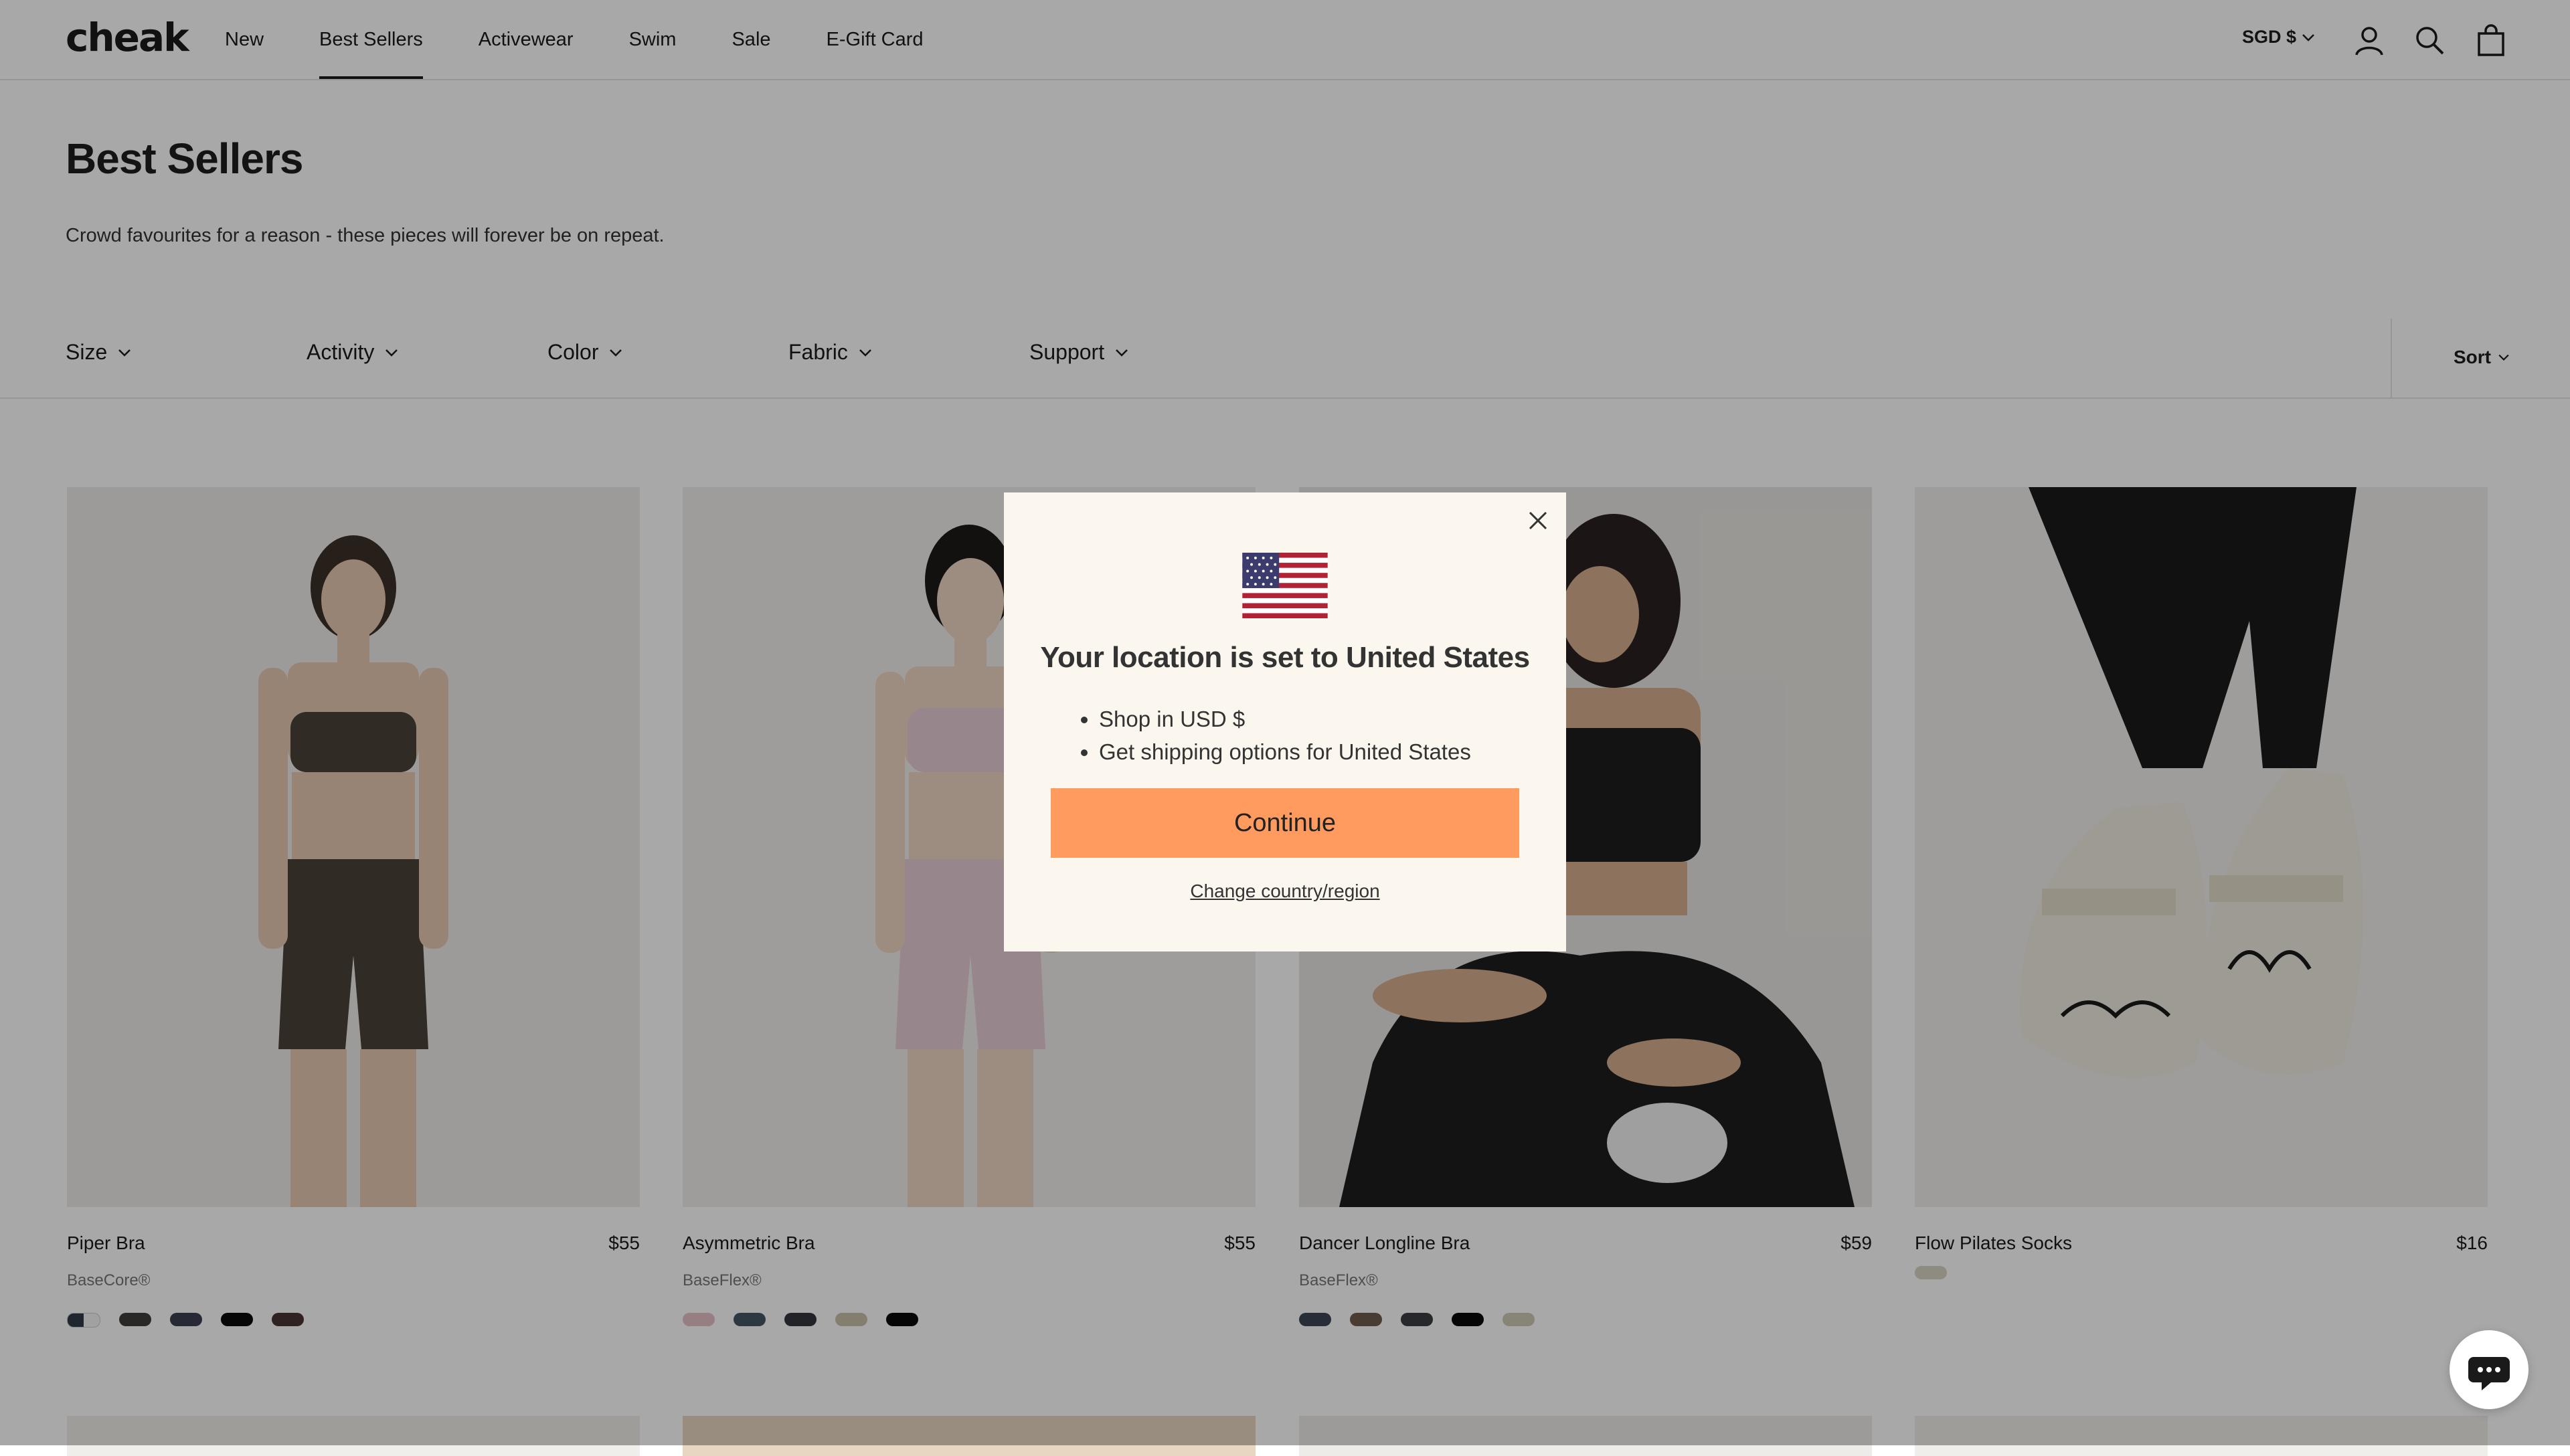  Describe the element at coordinates (1538, 520) in the screenshot. I see `close-icon` at that location.